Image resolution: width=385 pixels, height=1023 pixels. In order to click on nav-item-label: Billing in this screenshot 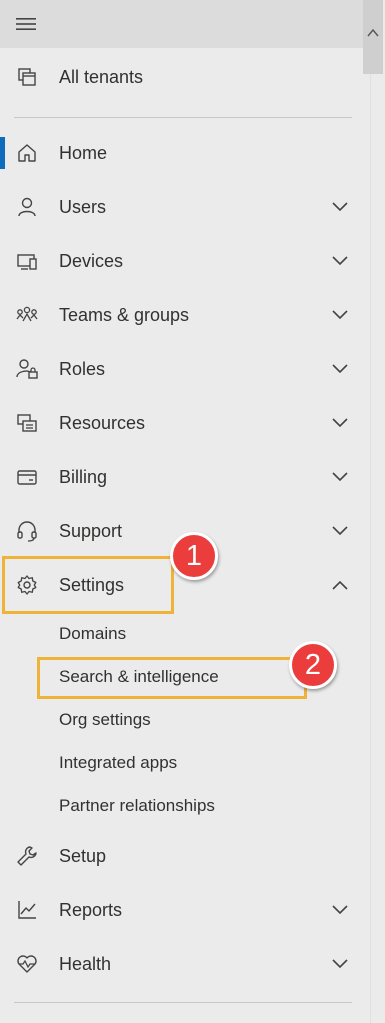, I will do `click(83, 476)`.